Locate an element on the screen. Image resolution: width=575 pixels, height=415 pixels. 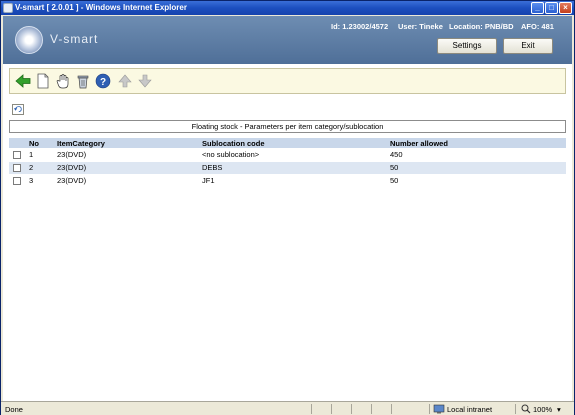
hand-select-icon is located at coordinates (63, 81).